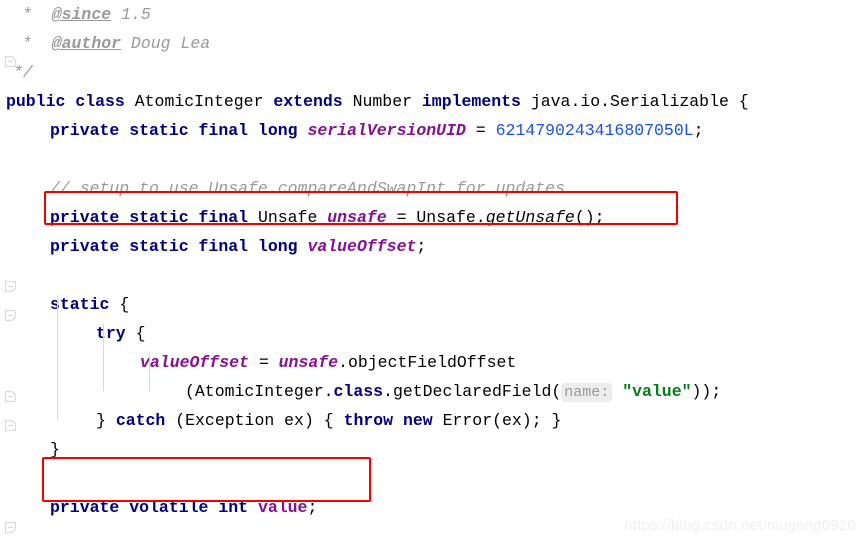  What do you see at coordinates (149, 507) in the screenshot?
I see `line-value-field-token-0: private volatile int` at bounding box center [149, 507].